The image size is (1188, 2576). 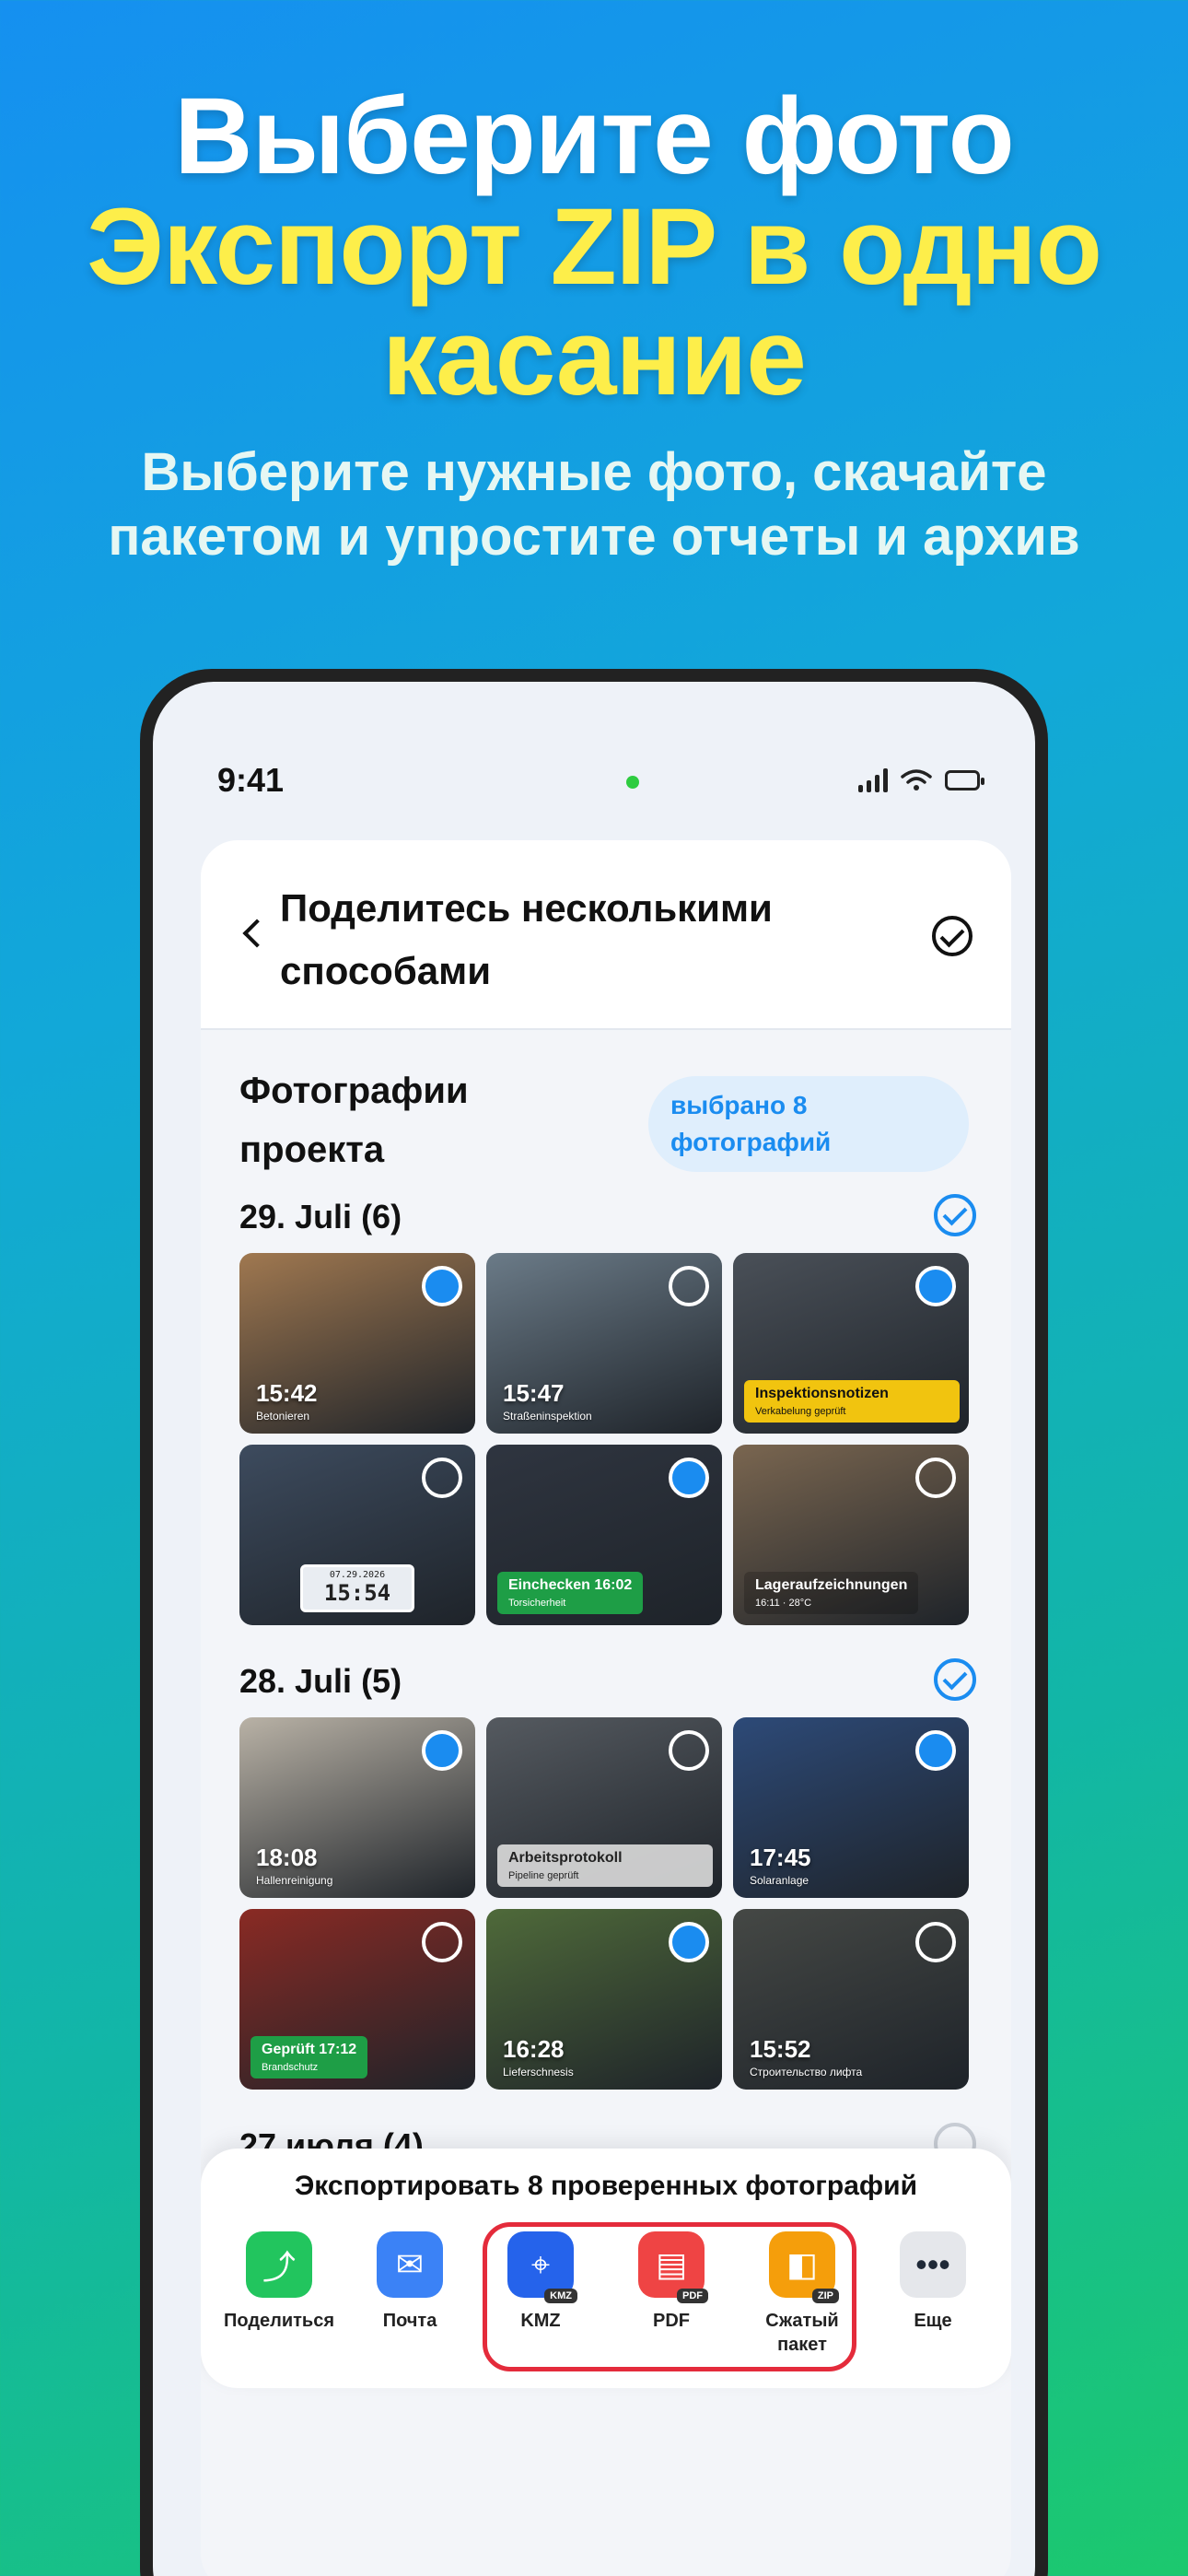 What do you see at coordinates (540, 2321) in the screenshot?
I see `export-action-label: KMZ` at bounding box center [540, 2321].